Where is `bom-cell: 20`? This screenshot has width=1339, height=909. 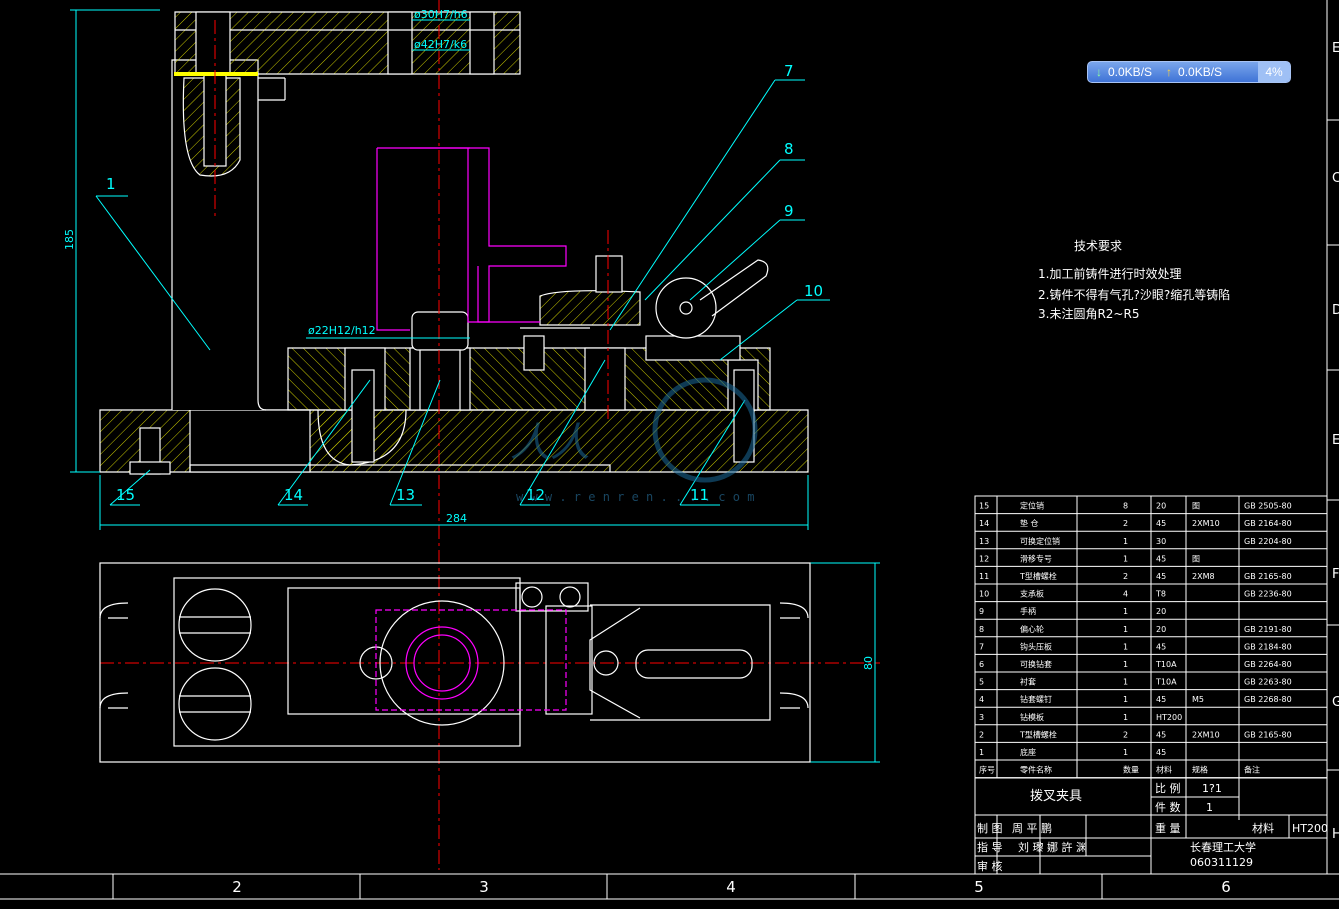 bom-cell: 20 is located at coordinates (1161, 629).